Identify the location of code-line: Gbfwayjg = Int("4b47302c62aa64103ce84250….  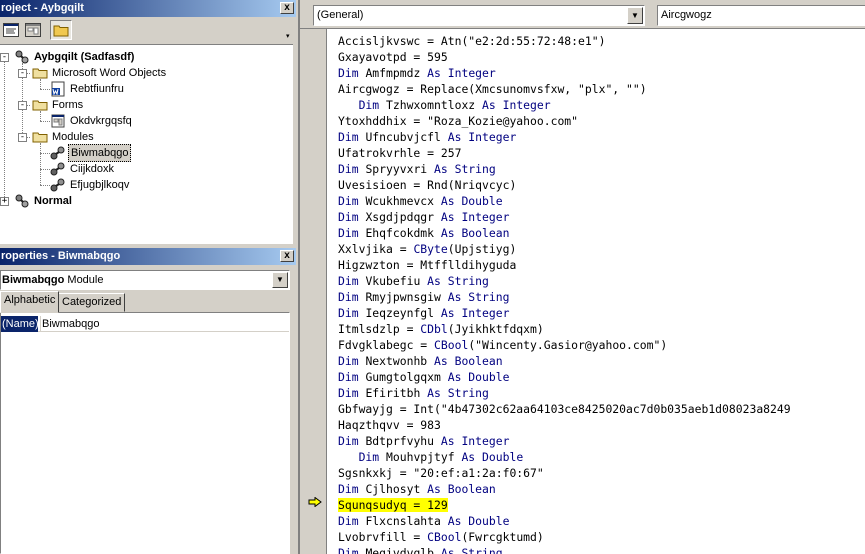
(601, 409).